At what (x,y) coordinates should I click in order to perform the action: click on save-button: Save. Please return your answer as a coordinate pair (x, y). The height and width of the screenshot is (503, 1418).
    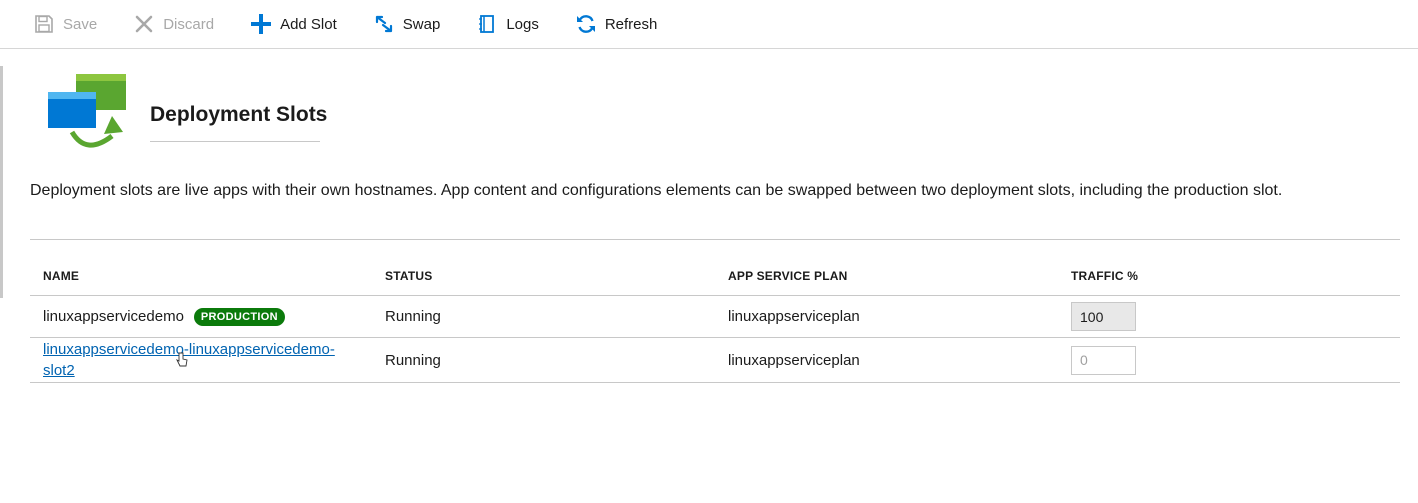
    Looking at the image, I should click on (65, 24).